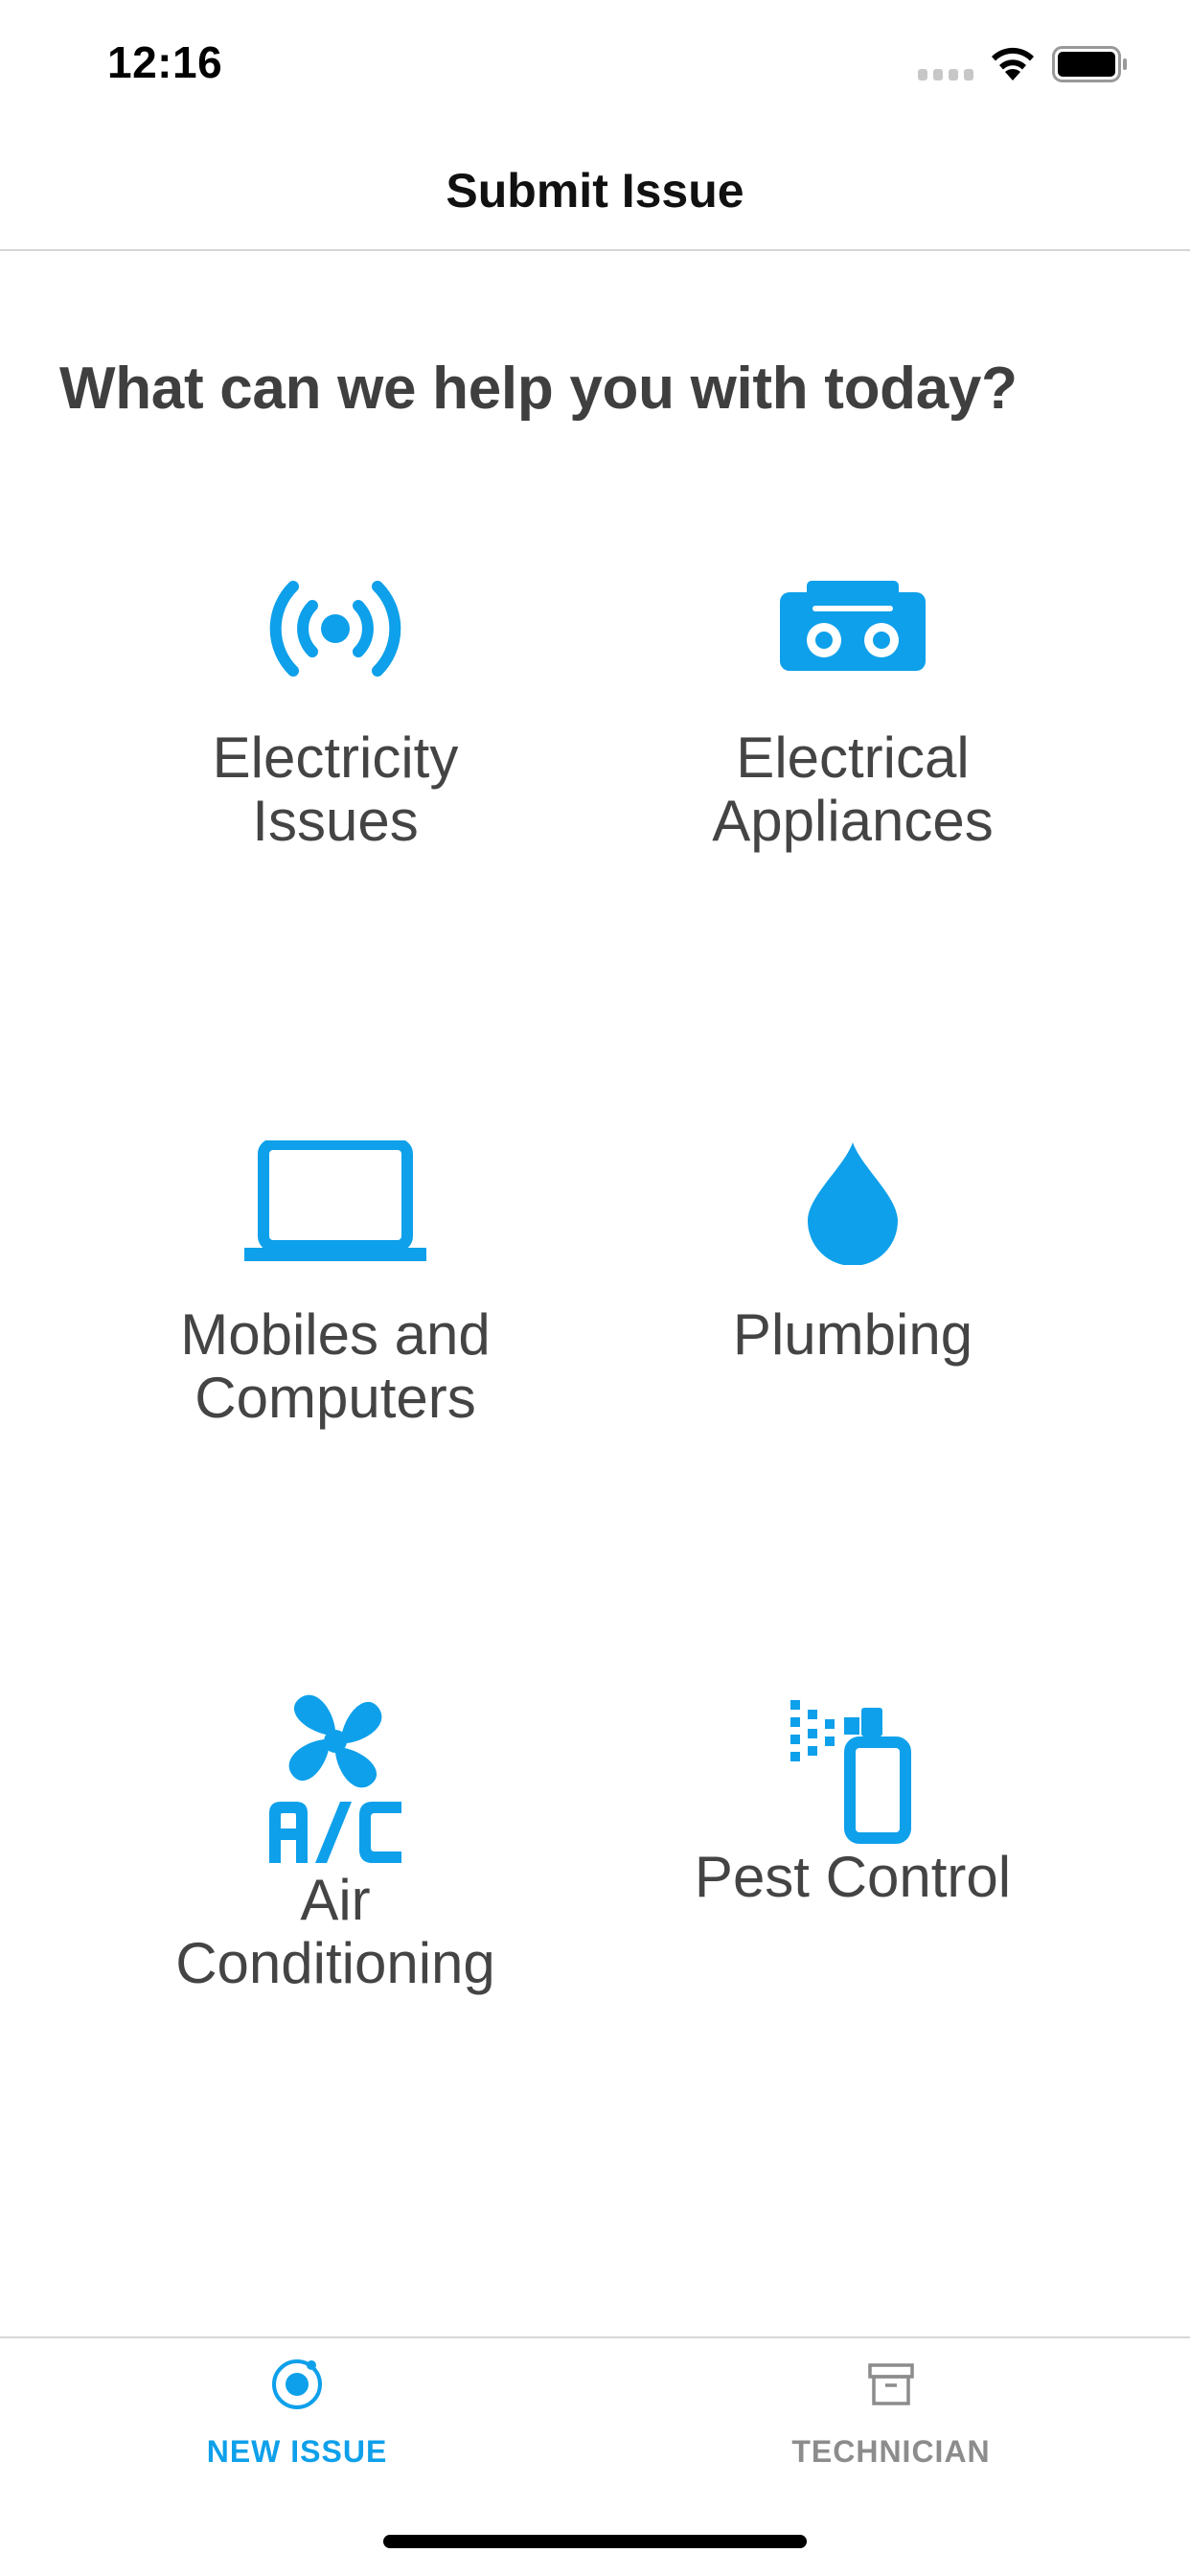 This screenshot has height=2576, width=1190. I want to click on ac-fan-icon, so click(335, 1778).